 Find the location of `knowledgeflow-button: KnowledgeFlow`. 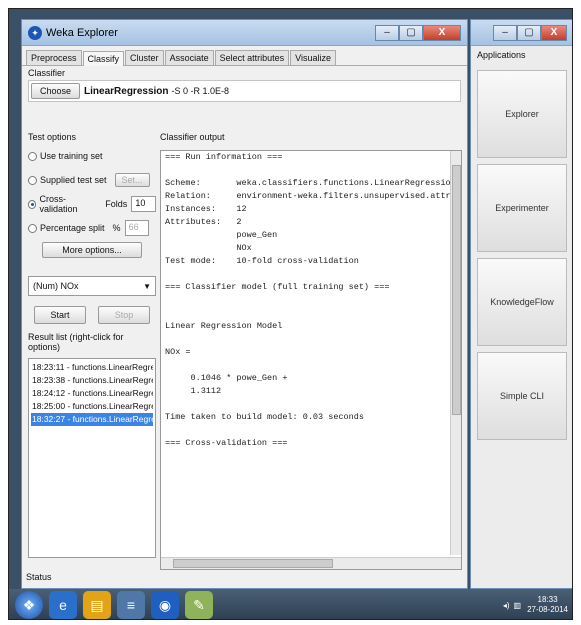

knowledgeflow-button: KnowledgeFlow is located at coordinates (522, 302).